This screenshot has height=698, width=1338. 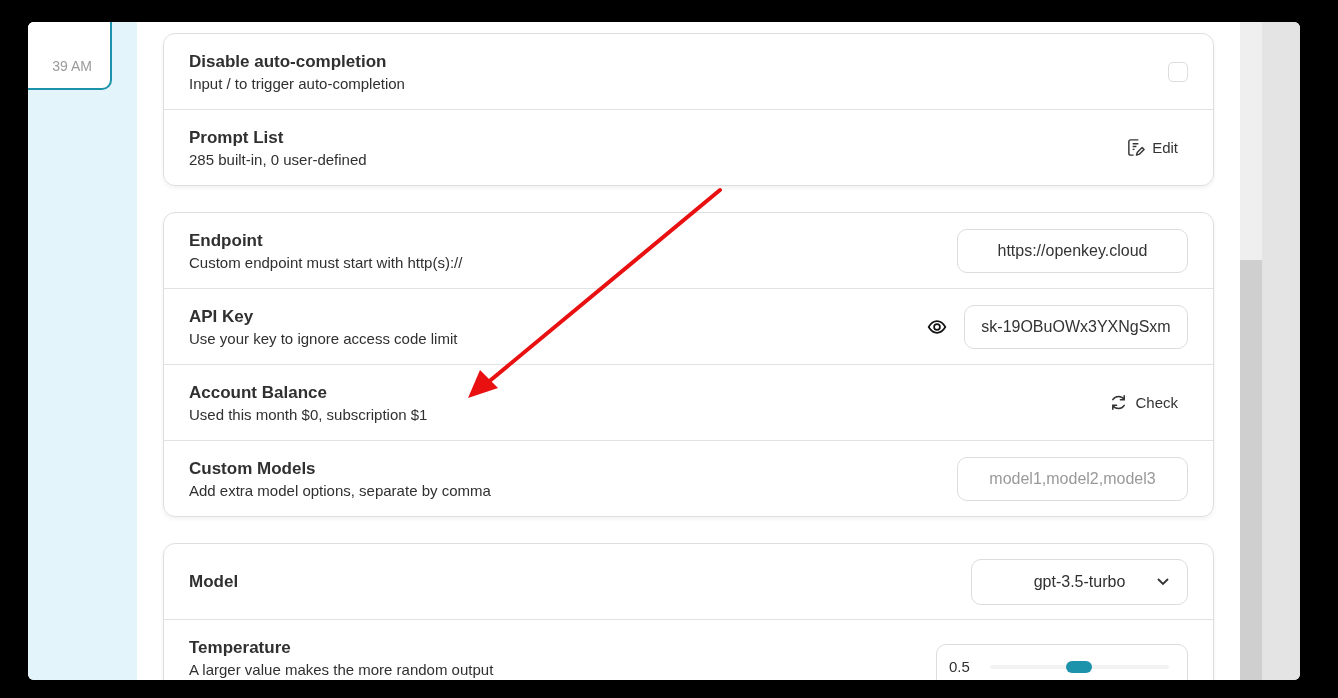 I want to click on input-field: model1,model2,model3, so click(x=1072, y=478).